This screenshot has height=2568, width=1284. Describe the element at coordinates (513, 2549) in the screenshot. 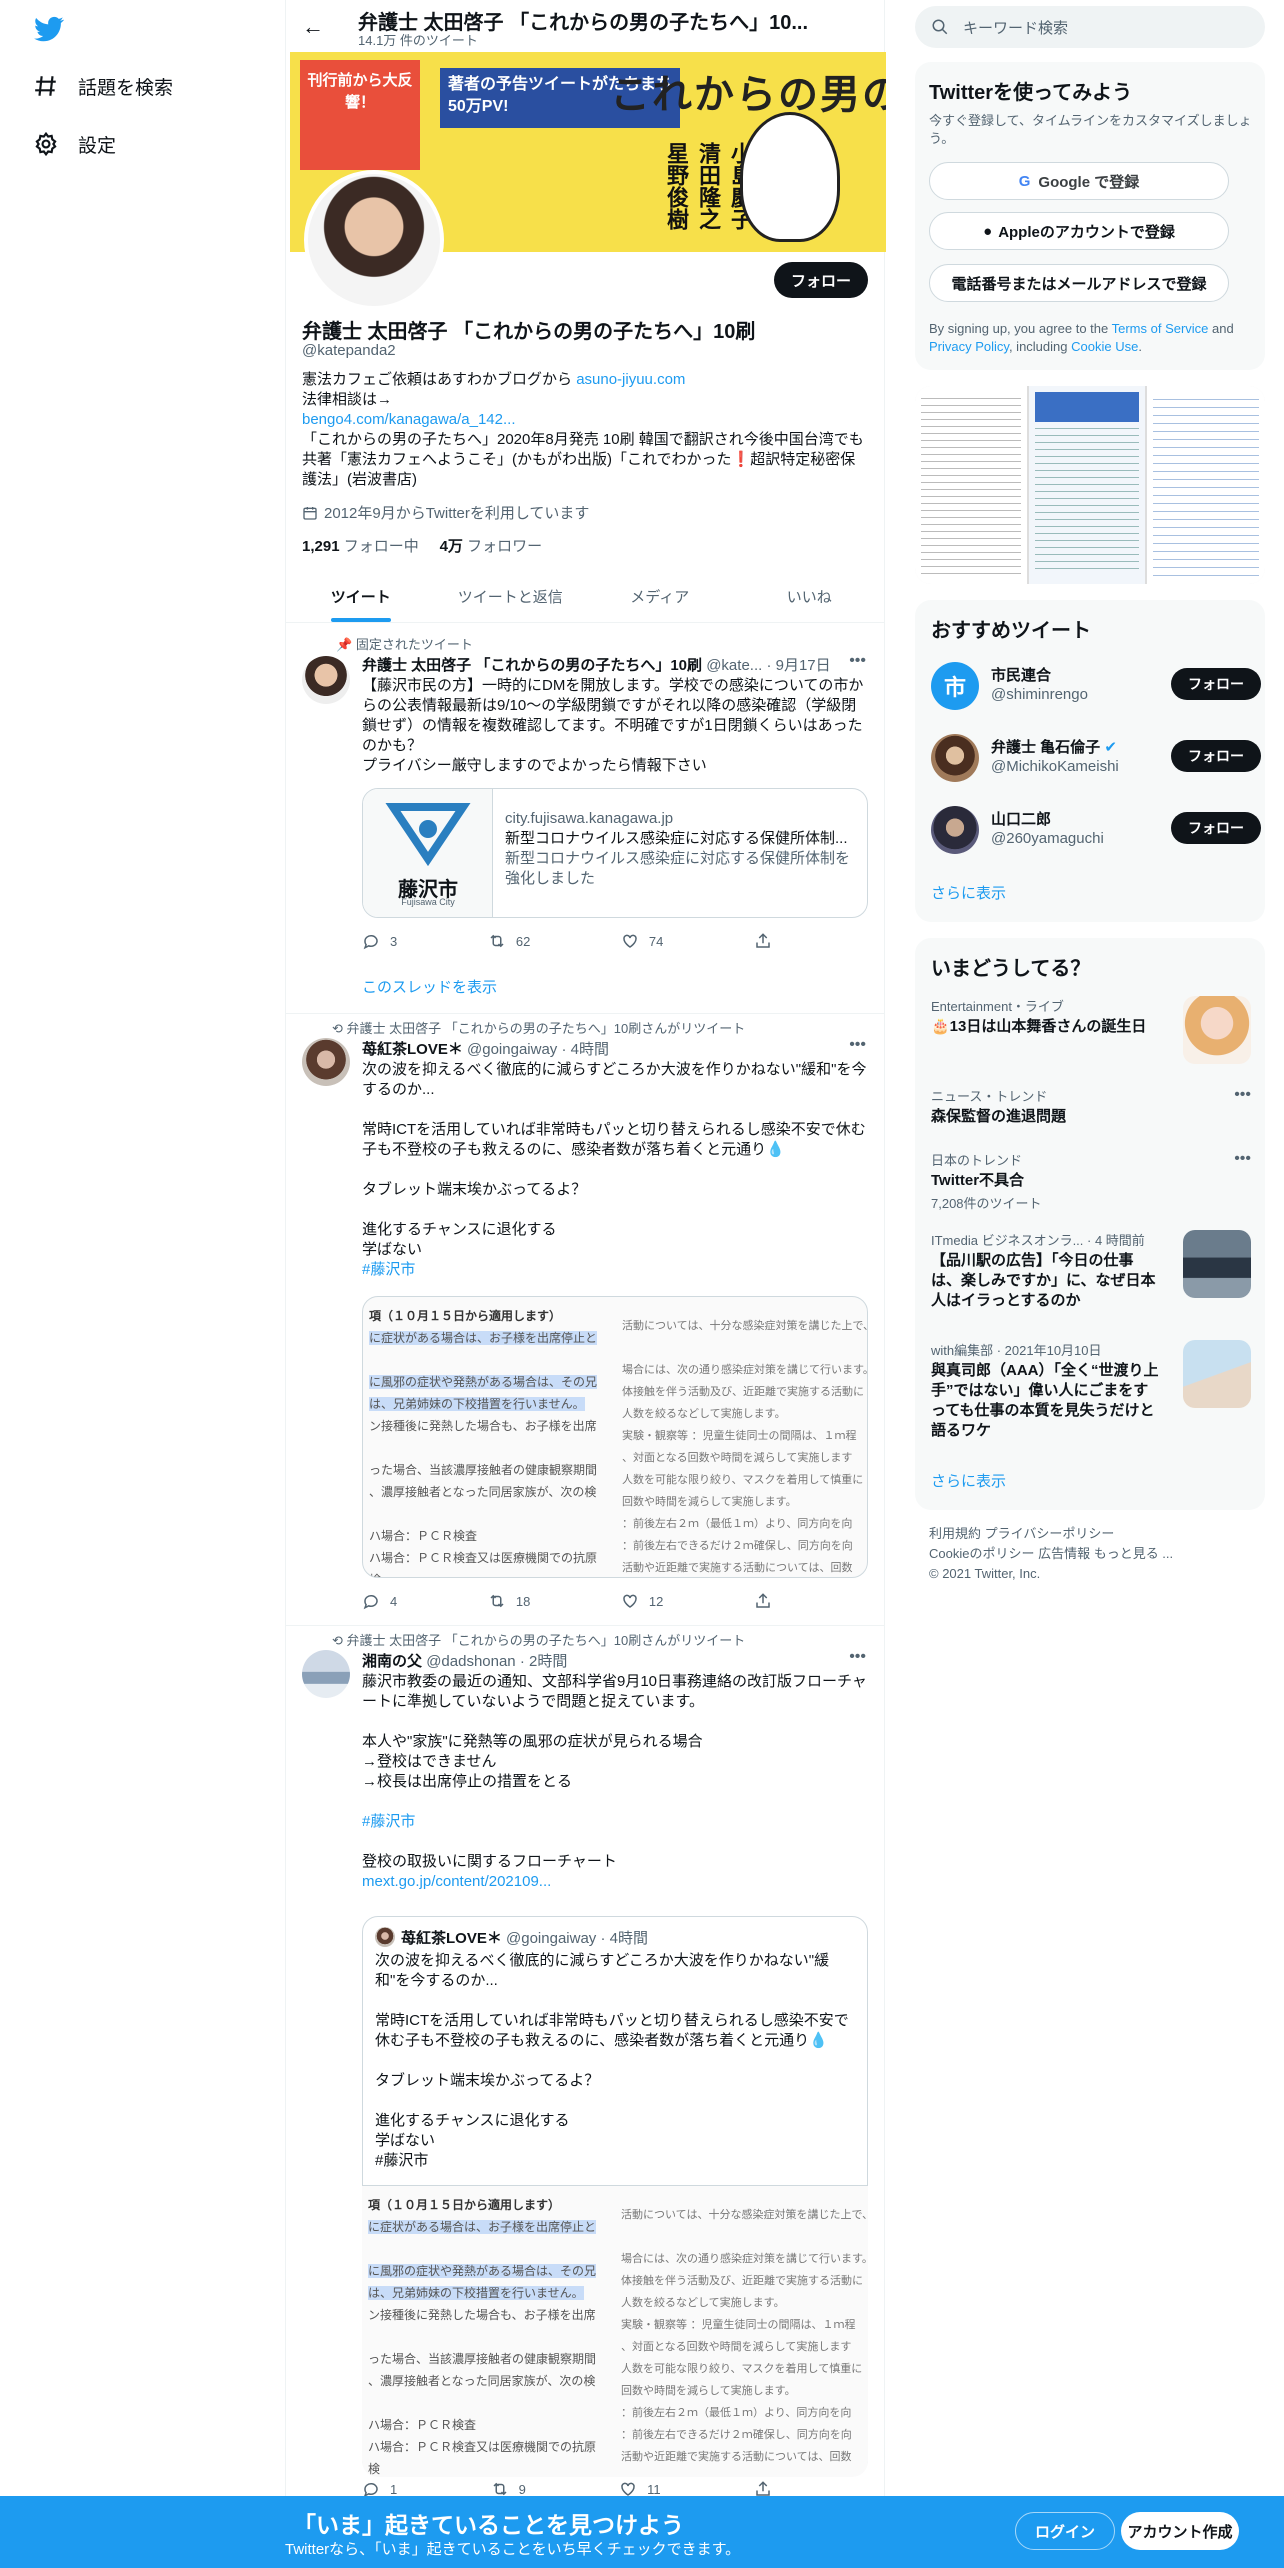

I see `bottom-sub: Twitterなら、「いま」起きていることをいち早くチェックできます。` at that location.